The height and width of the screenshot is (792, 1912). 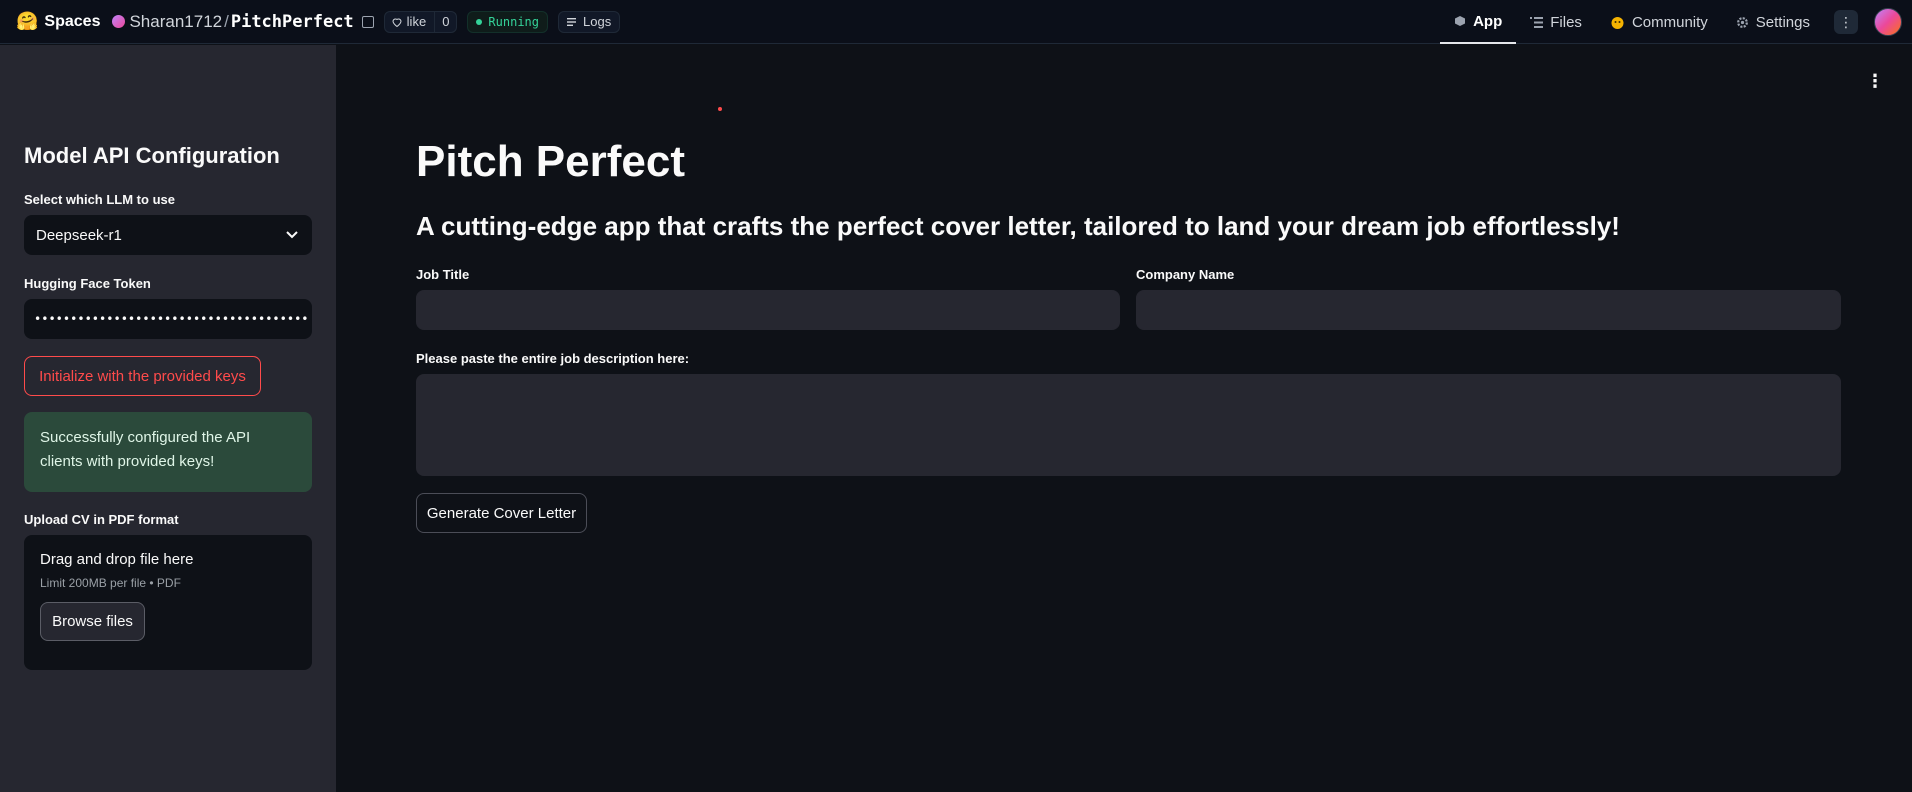 What do you see at coordinates (292, 22) in the screenshot?
I see `repo-name-link: PitchPerfect` at bounding box center [292, 22].